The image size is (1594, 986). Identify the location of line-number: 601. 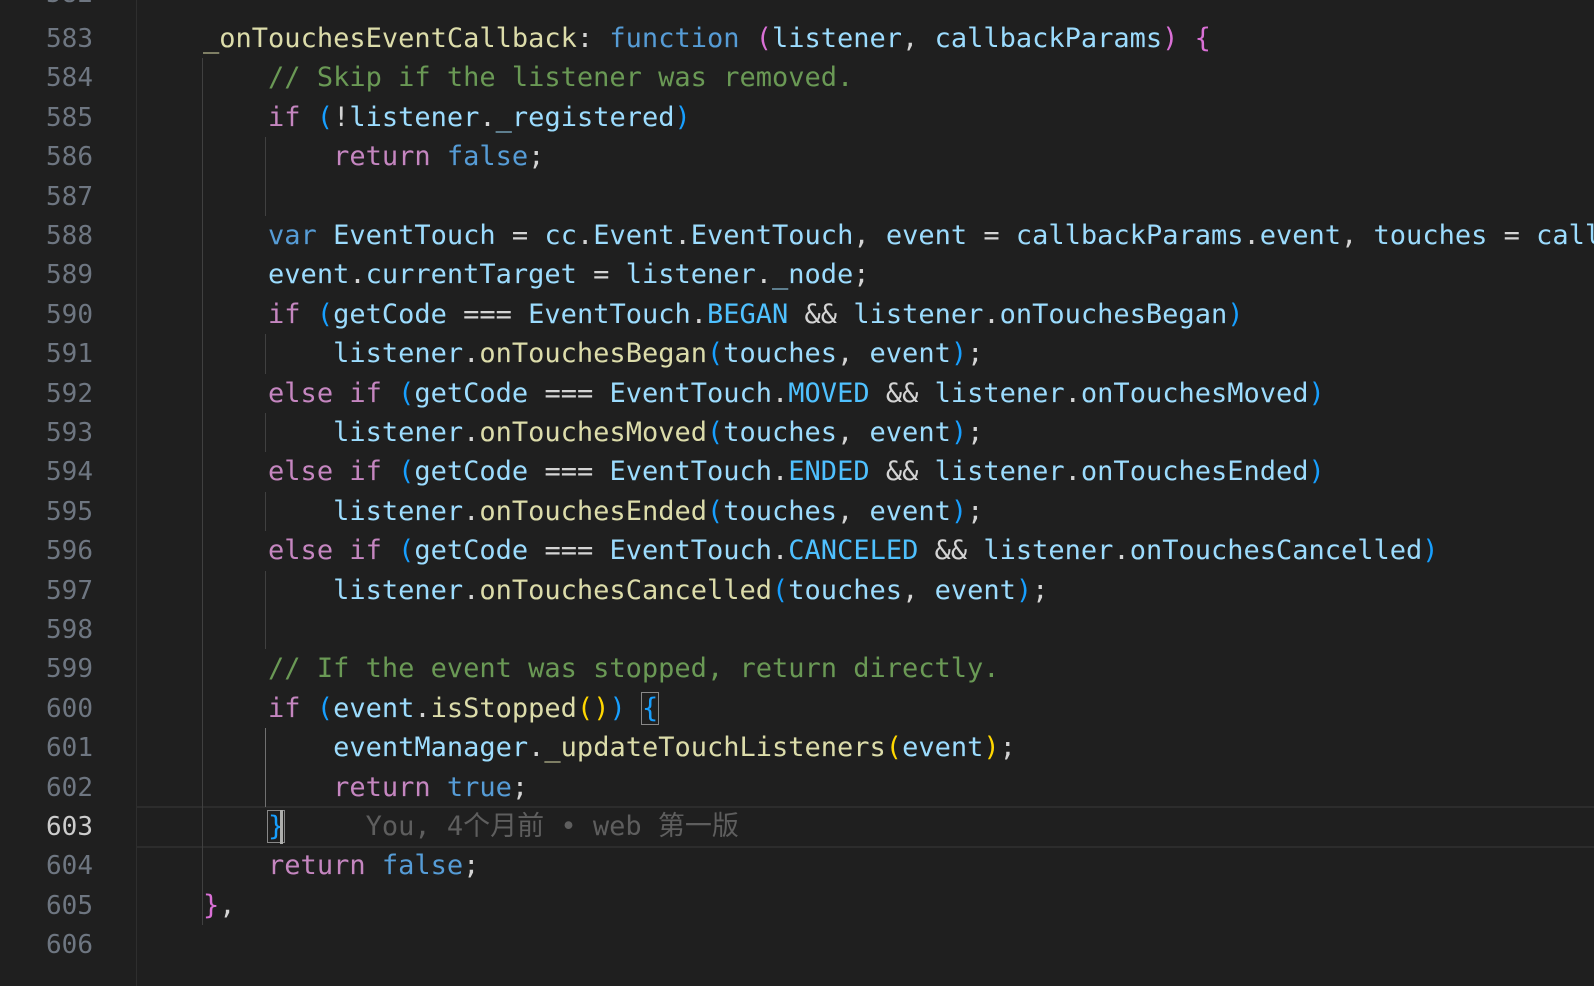
(69, 748).